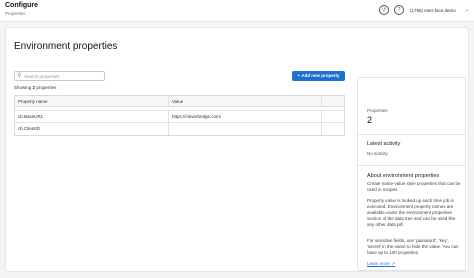 This screenshot has height=278, width=474. What do you see at coordinates (19, 76) in the screenshot?
I see `search-icon: ⚲` at bounding box center [19, 76].